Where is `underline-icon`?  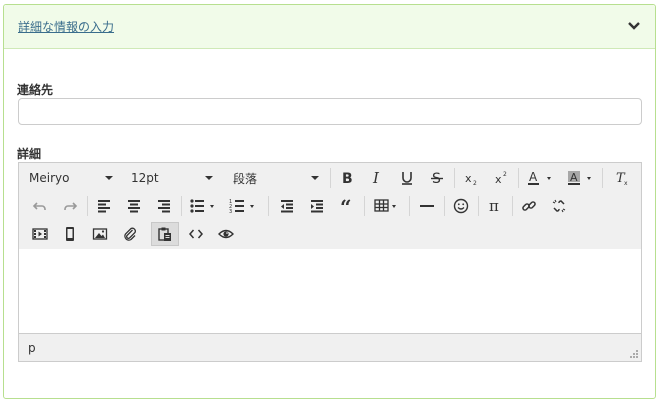
underline-icon is located at coordinates (407, 178).